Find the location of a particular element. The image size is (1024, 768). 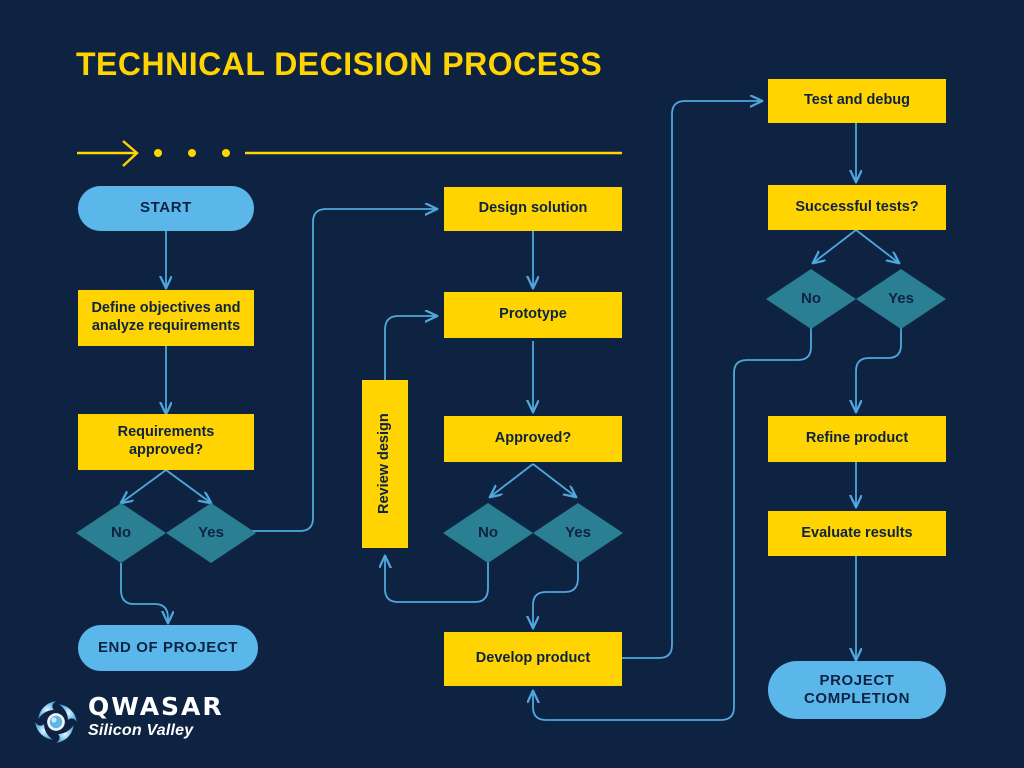

node-start: START is located at coordinates (166, 208).